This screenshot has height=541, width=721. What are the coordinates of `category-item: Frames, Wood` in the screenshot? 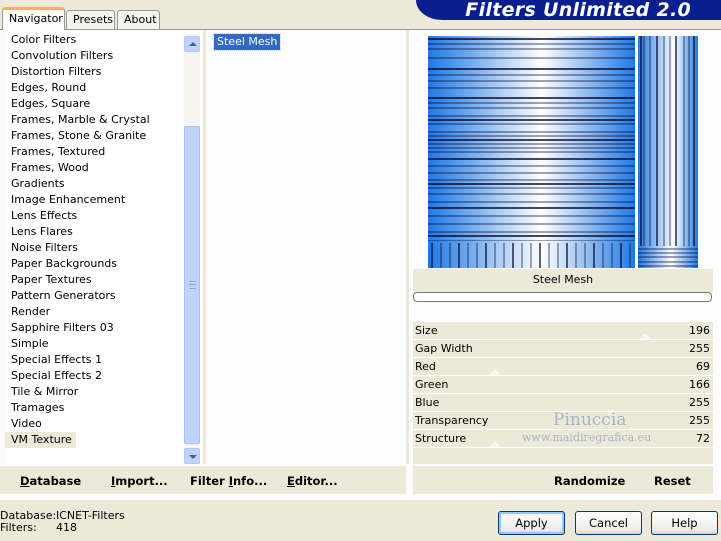 It's located at (94, 168).